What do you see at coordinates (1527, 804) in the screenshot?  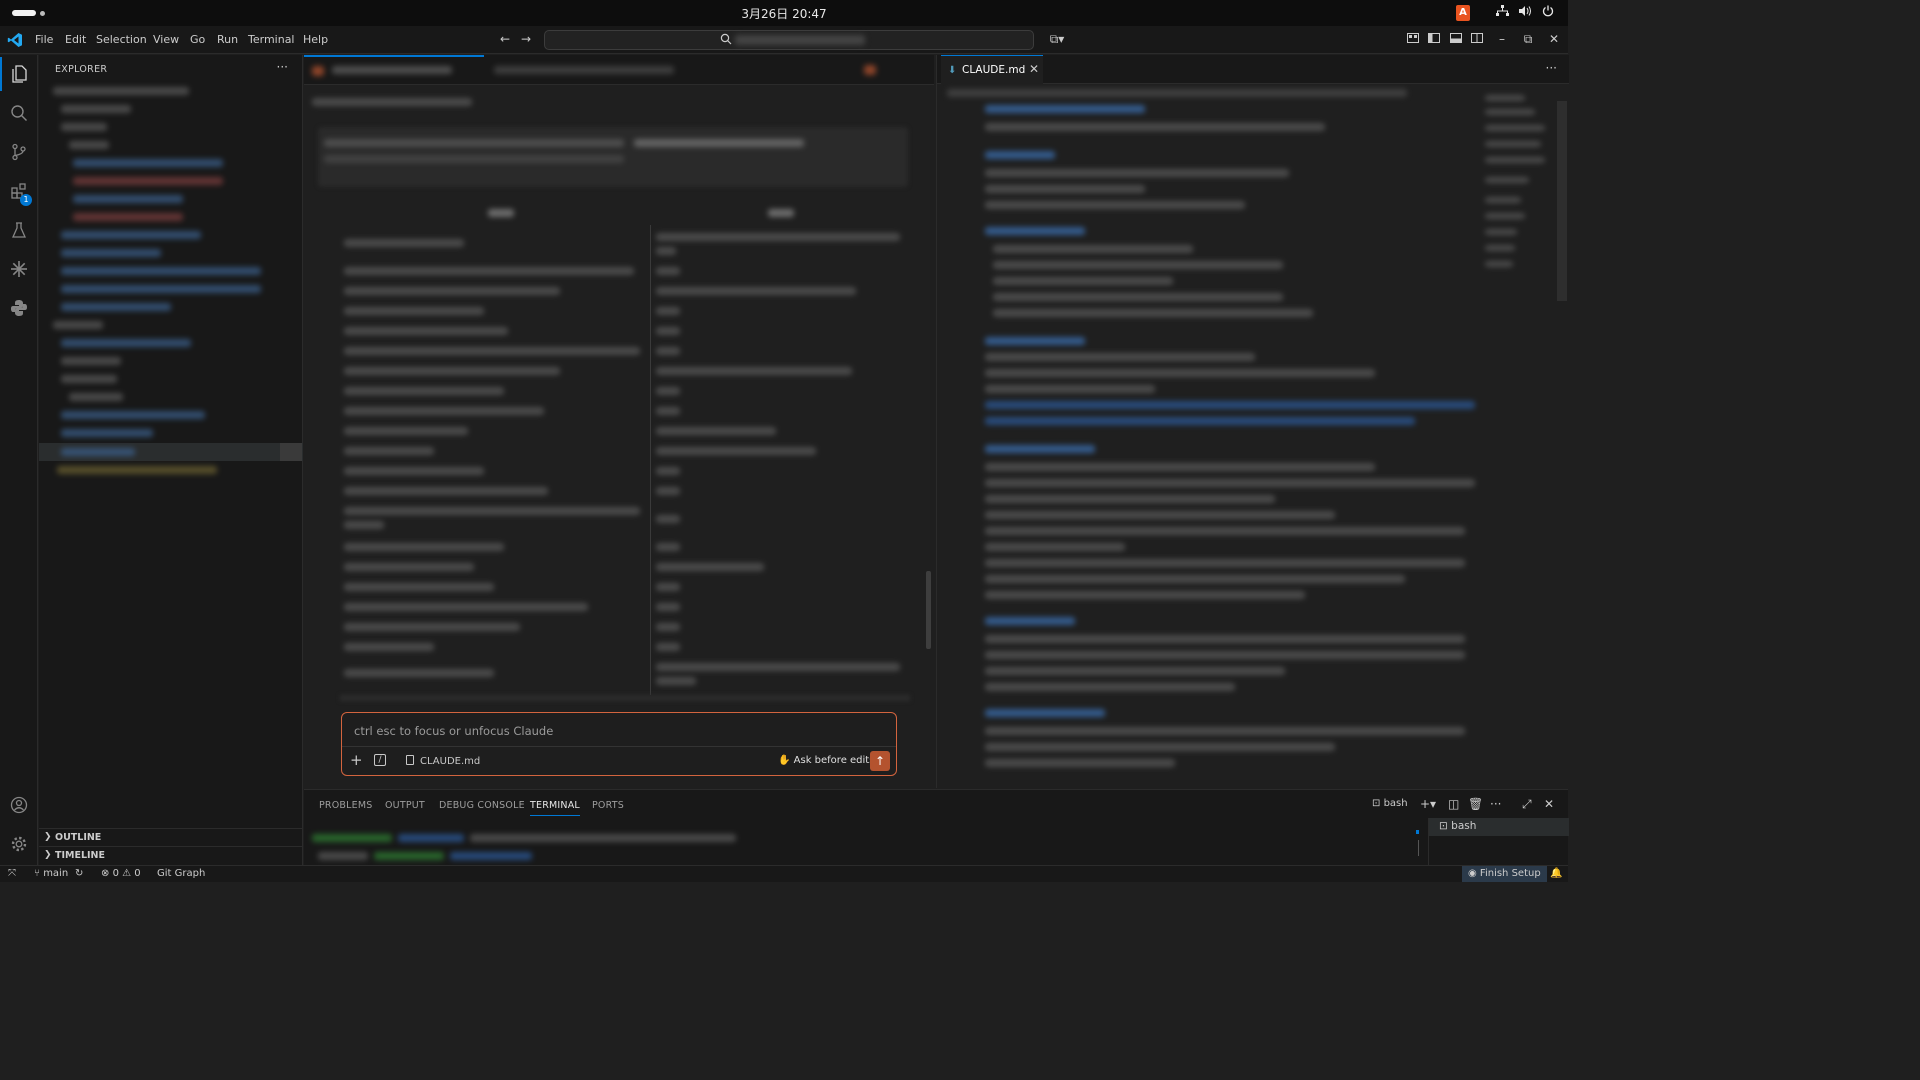 I see `maximize-panel-icon: ⤢` at bounding box center [1527, 804].